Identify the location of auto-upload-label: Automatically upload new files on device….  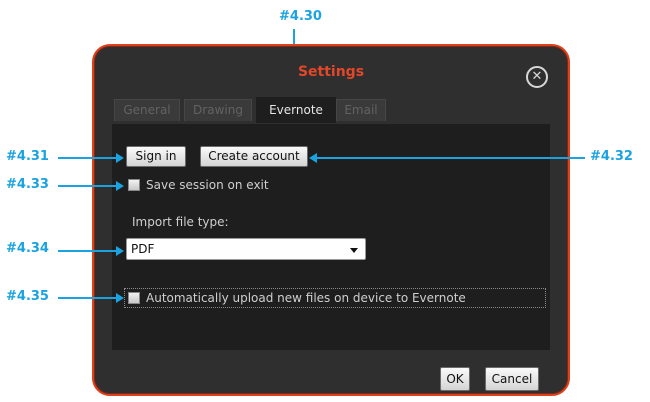
(306, 298).